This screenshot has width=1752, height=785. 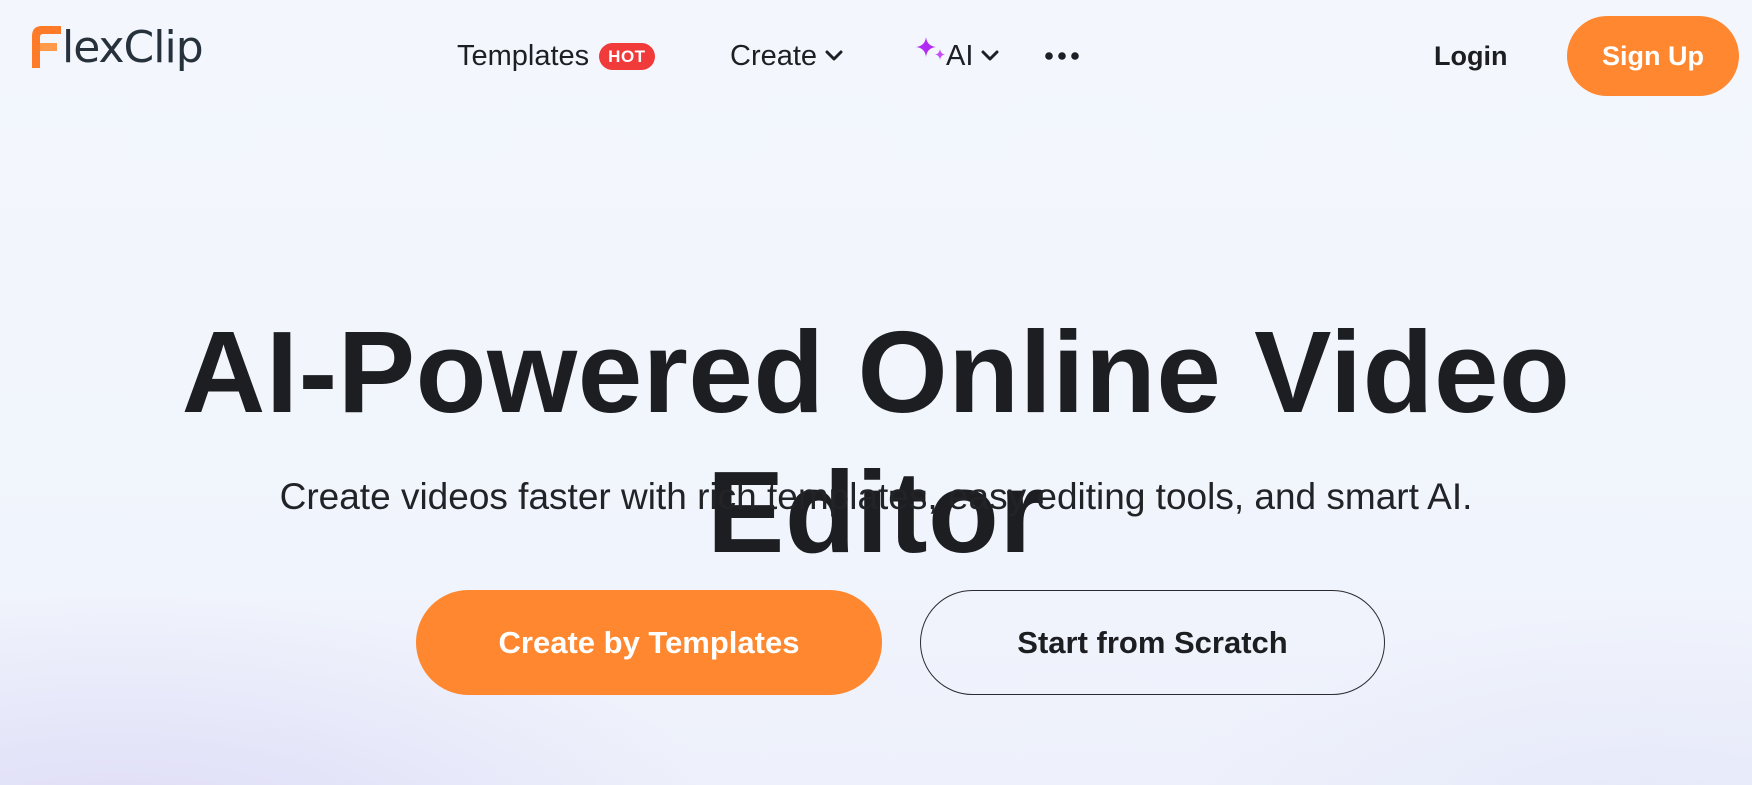 I want to click on nav-create: Create, so click(x=786, y=56).